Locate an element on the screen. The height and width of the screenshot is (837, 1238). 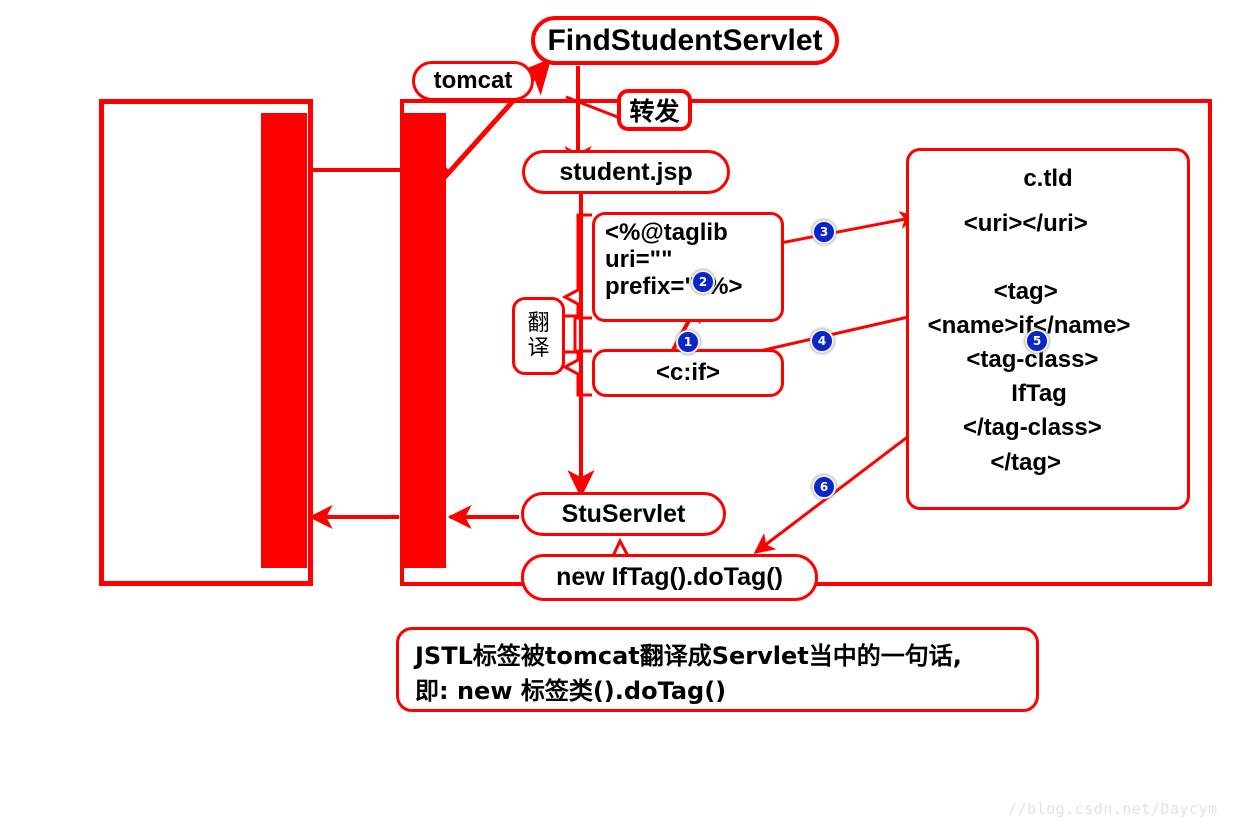
ctld-title: c.tld is located at coordinates (1048, 178).